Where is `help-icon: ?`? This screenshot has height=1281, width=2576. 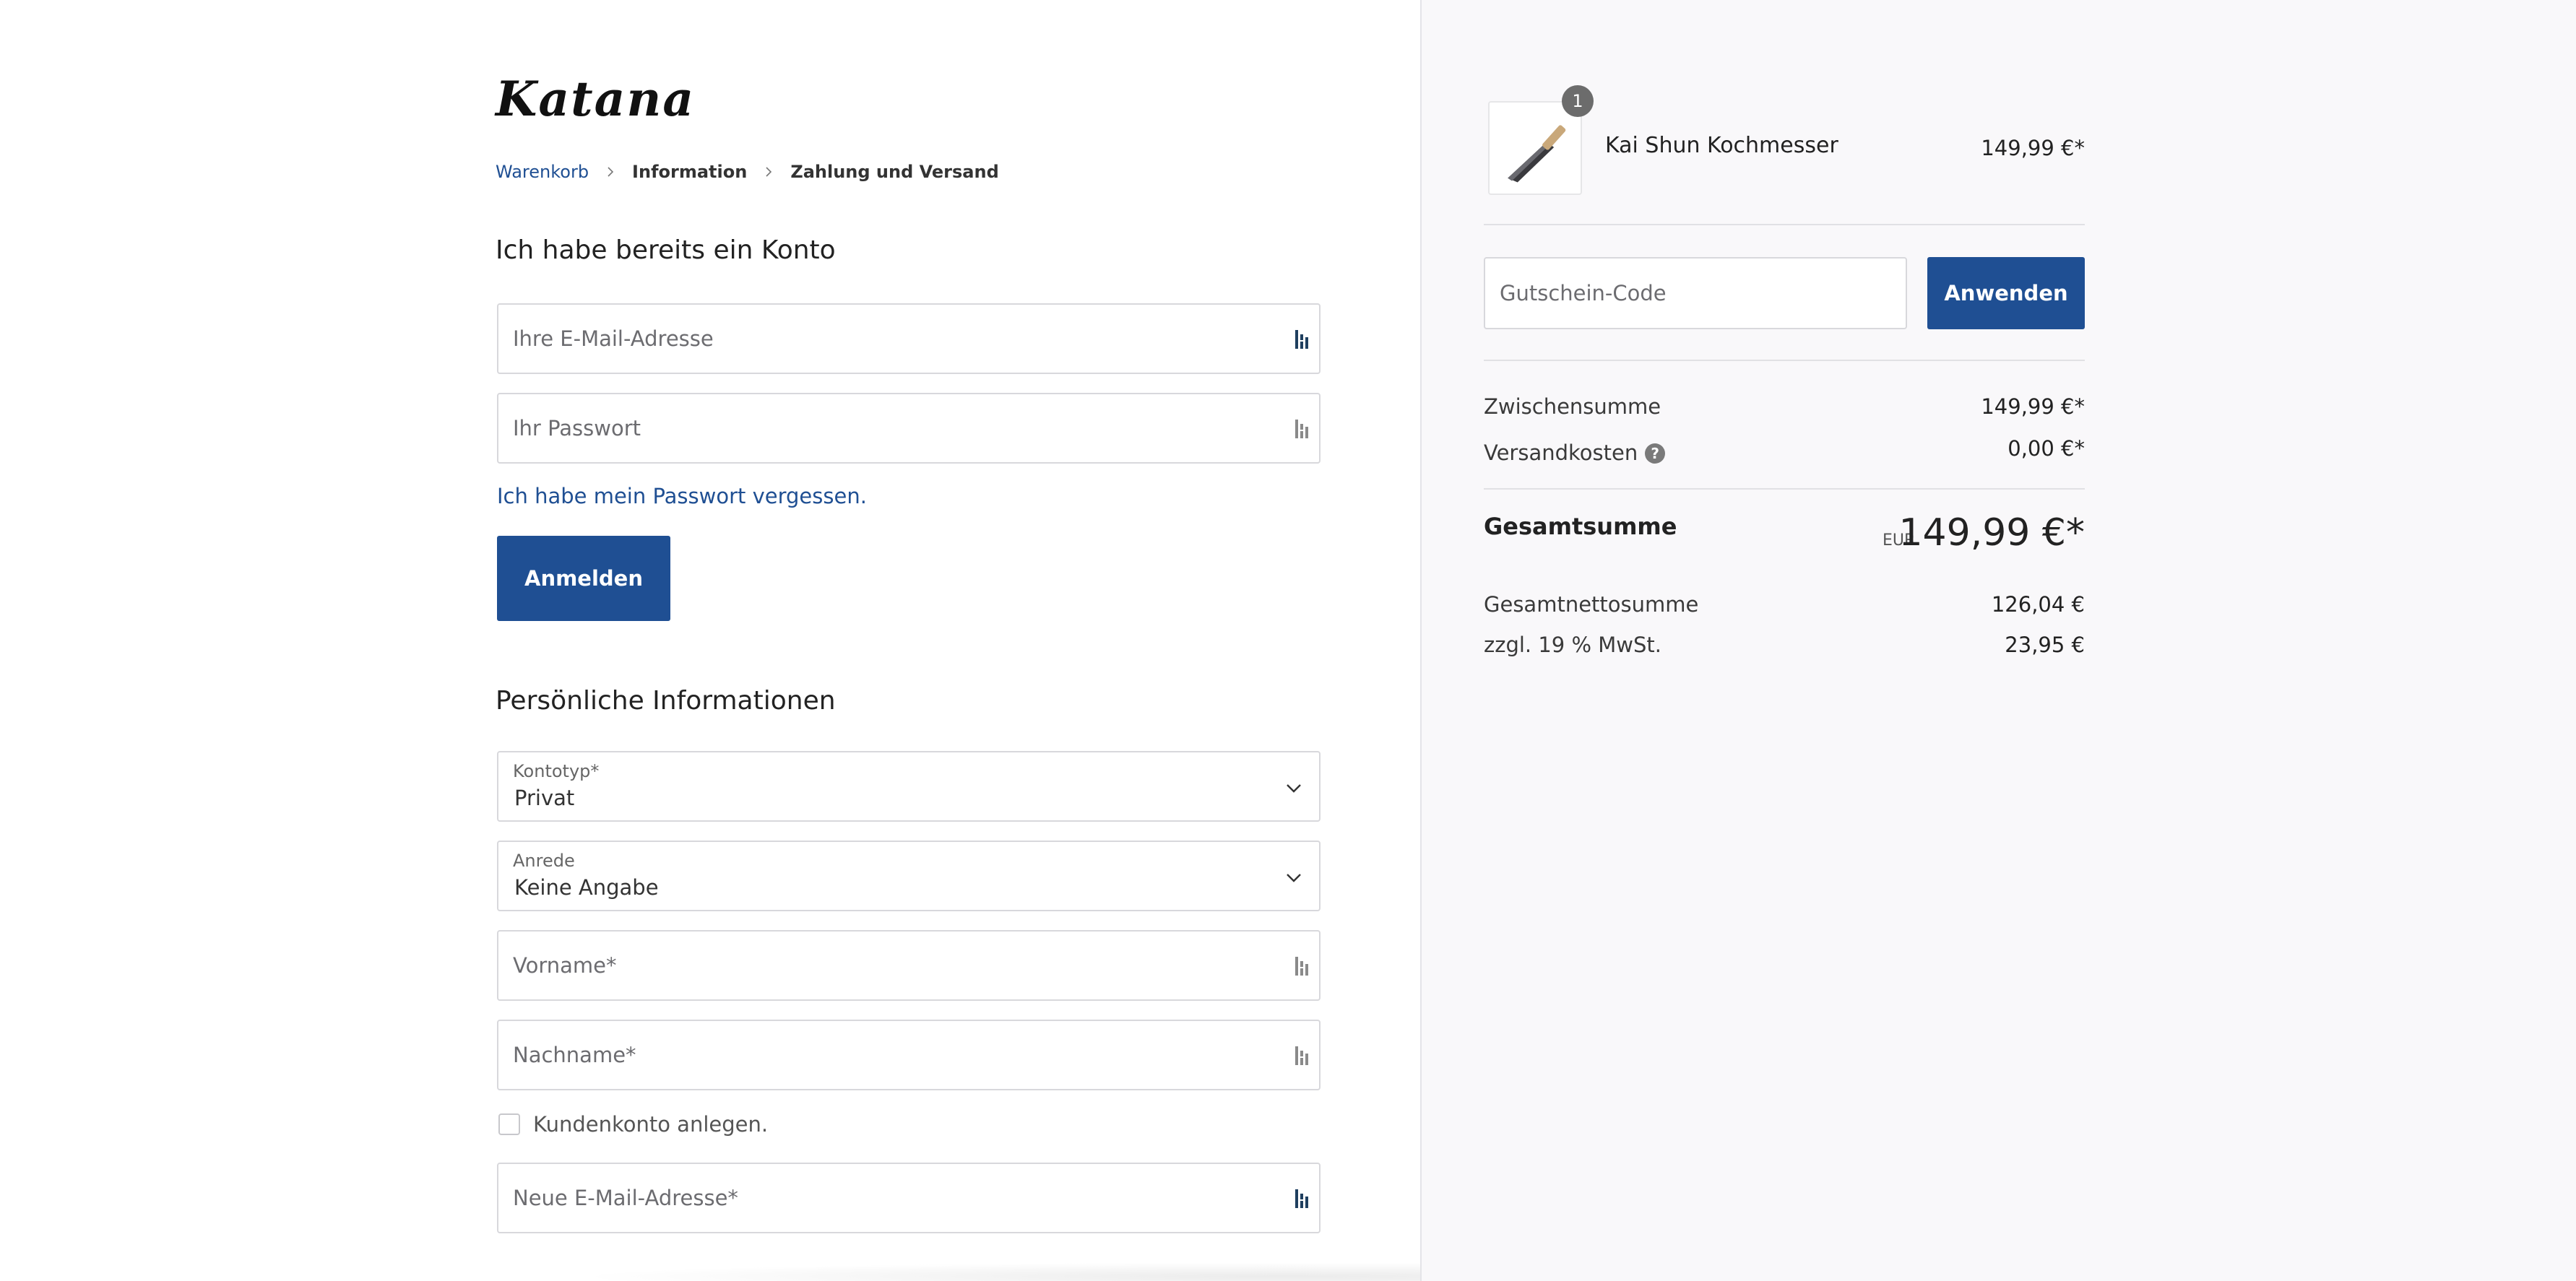
help-icon: ? is located at coordinates (1656, 453).